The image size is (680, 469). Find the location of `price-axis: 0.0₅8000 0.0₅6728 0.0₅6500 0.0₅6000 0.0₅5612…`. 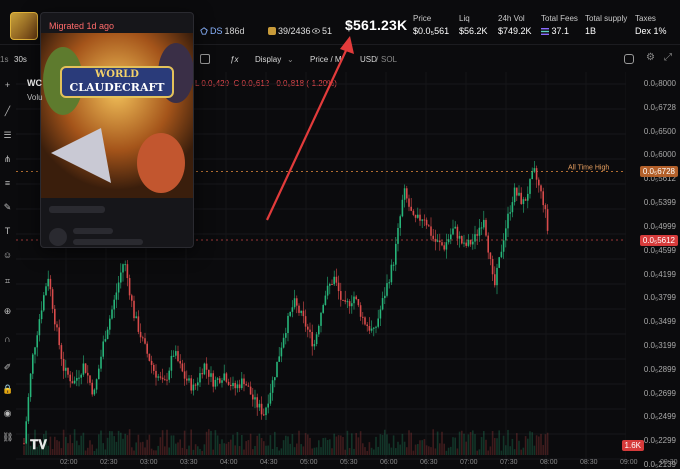

price-axis: 0.0₅8000 0.0₅6728 0.0₅6500 0.0₅6000 0.0₅5612… is located at coordinates (650, 270).